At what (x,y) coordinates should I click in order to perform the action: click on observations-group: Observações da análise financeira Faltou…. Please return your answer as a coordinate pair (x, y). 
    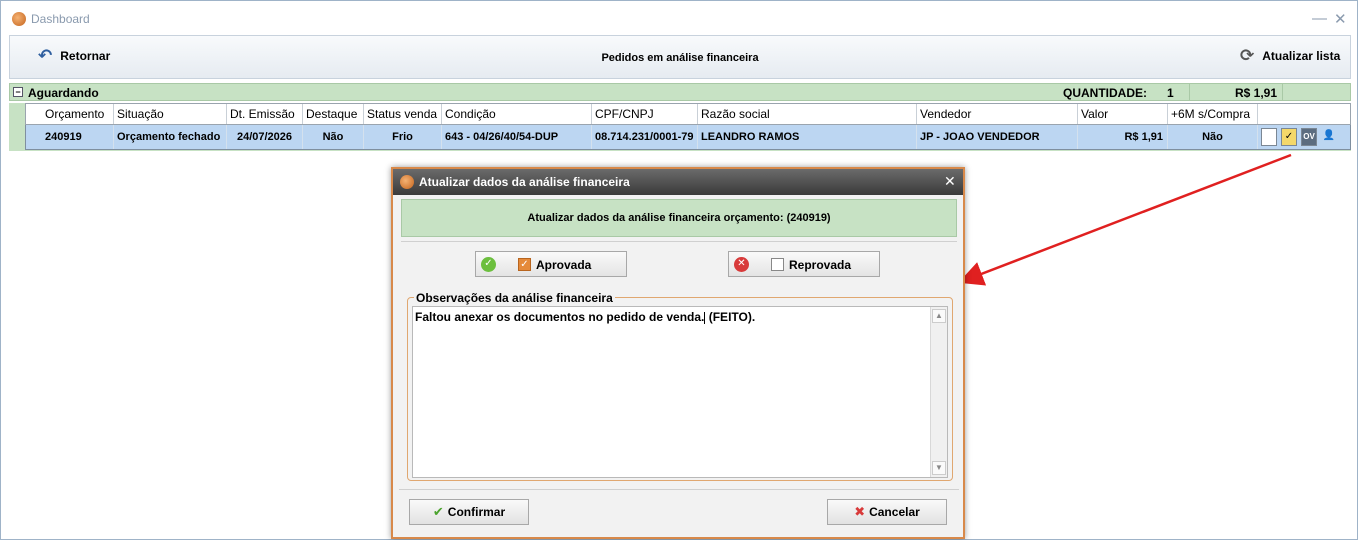
    Looking at the image, I should click on (680, 386).